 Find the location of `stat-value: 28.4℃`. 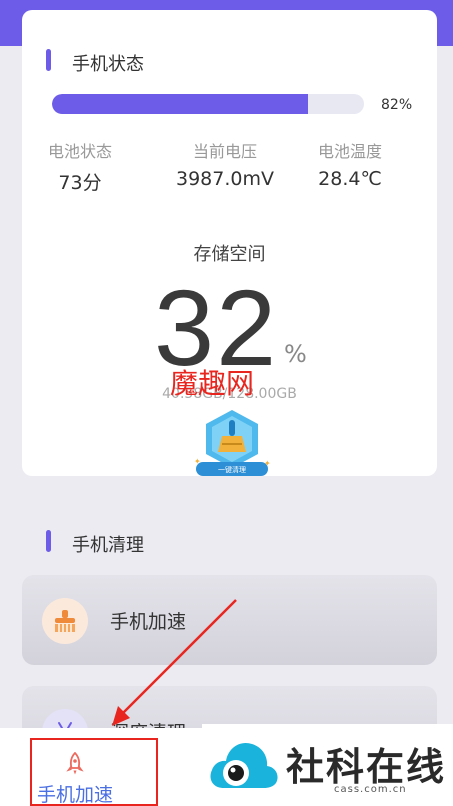

stat-value: 28.4℃ is located at coordinates (350, 179).